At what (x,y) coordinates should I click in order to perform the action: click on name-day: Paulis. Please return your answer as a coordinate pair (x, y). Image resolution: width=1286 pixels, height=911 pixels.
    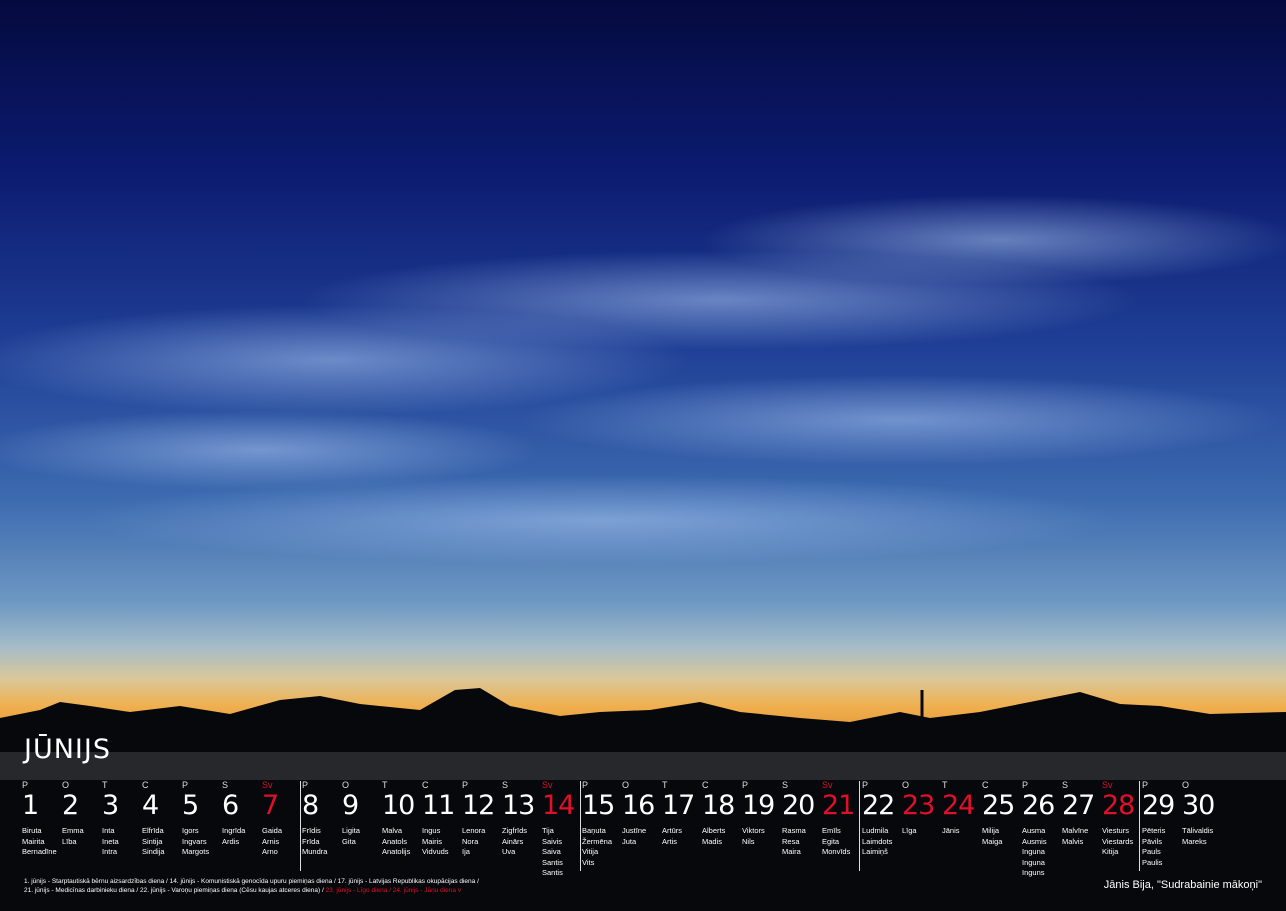
    Looking at the image, I should click on (1152, 862).